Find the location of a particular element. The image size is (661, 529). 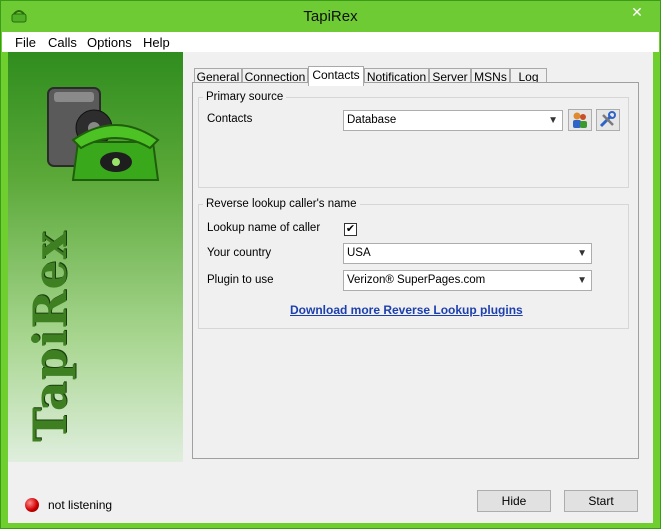

status-indicator-icon is located at coordinates (32, 505).